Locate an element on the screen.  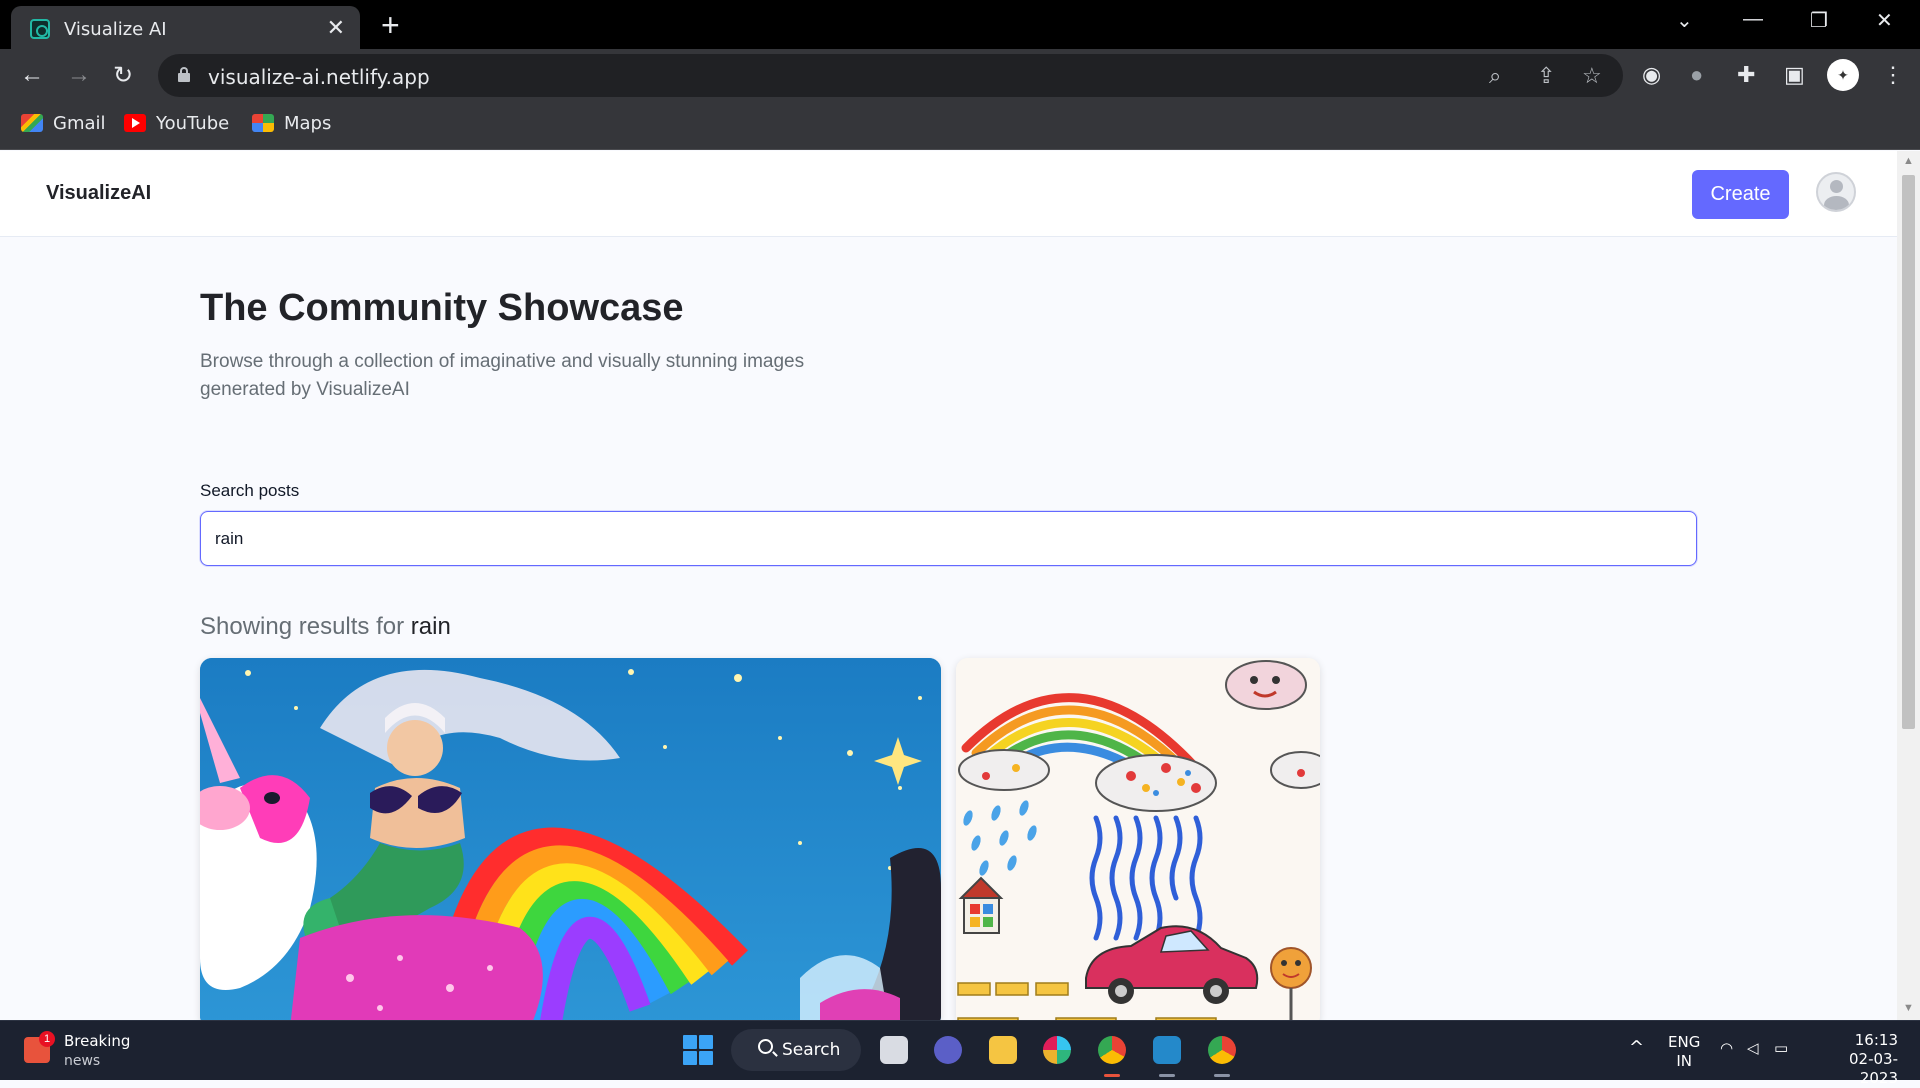
zoom-icon: ⌕ is located at coordinates (1495, 76).